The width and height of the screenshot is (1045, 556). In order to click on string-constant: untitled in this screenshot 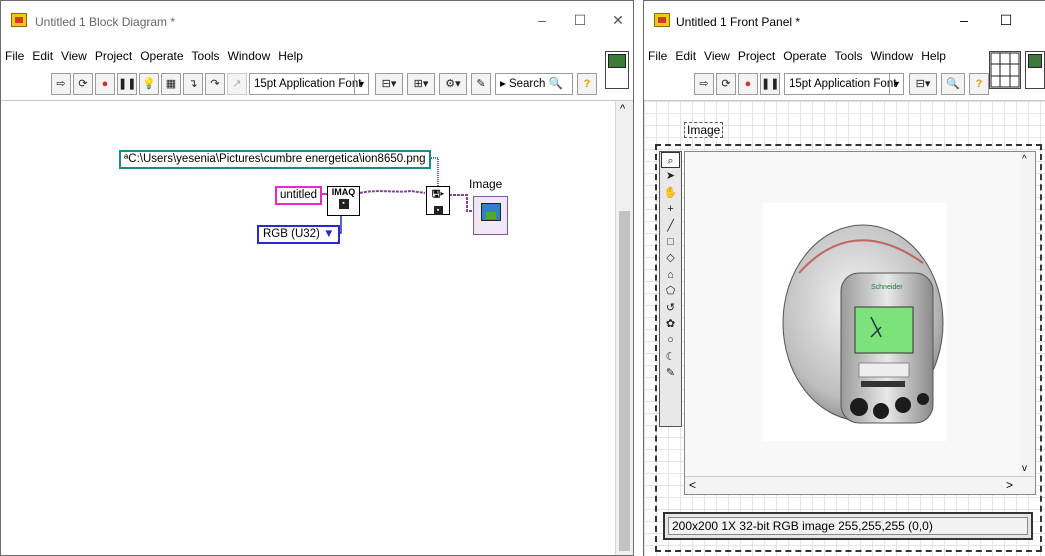, I will do `click(299, 195)`.